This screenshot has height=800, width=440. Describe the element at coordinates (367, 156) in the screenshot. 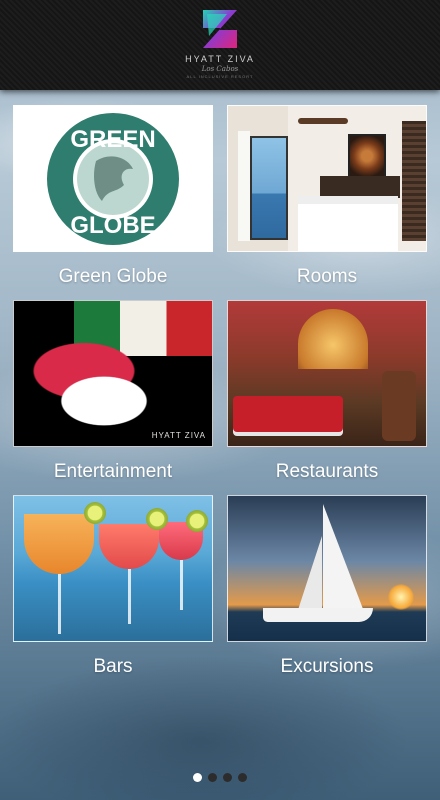

I see `rooms-wall-art` at that location.